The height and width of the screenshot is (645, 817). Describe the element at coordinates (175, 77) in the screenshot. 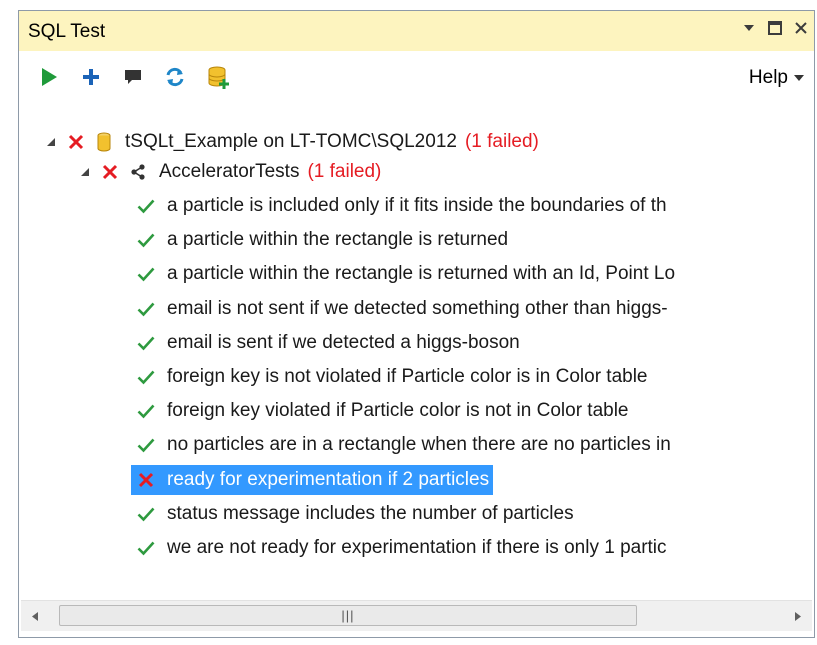

I see `refresh-icon` at that location.